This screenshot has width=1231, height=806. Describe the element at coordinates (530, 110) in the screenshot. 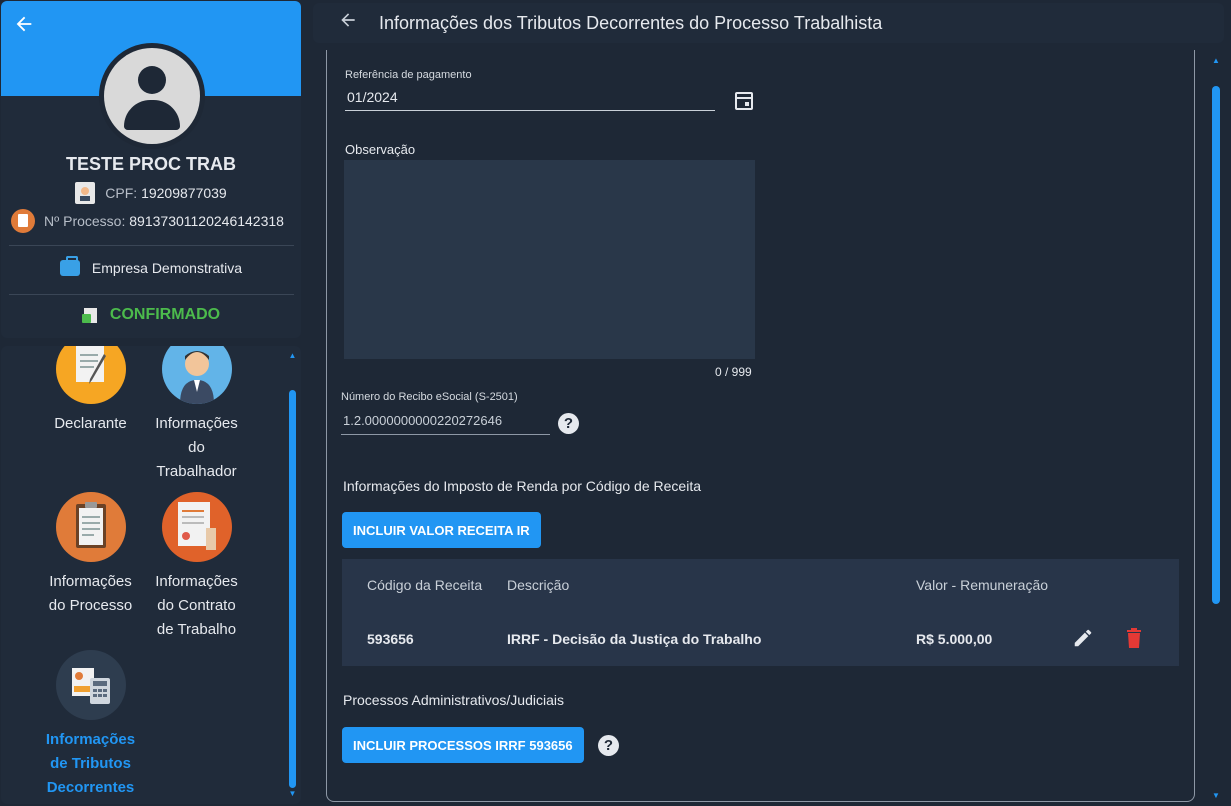

I see `ref-underline` at that location.